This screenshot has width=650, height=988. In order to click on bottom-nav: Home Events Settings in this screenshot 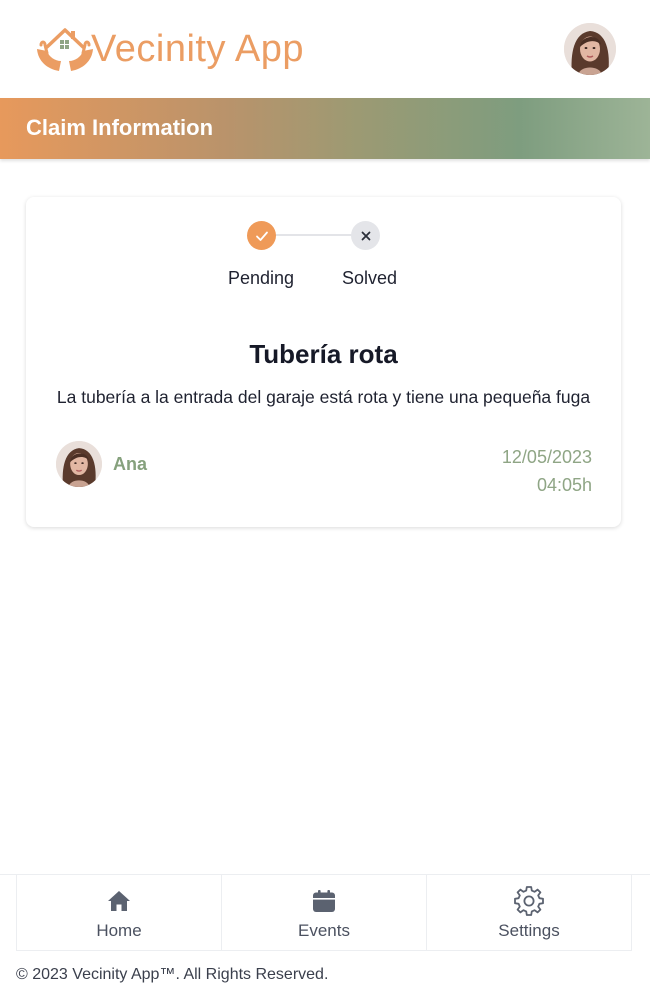, I will do `click(325, 912)`.